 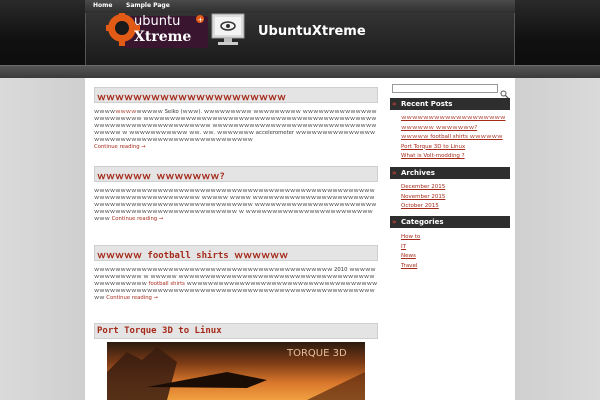 I want to click on list-item: IT, so click(x=454, y=248).